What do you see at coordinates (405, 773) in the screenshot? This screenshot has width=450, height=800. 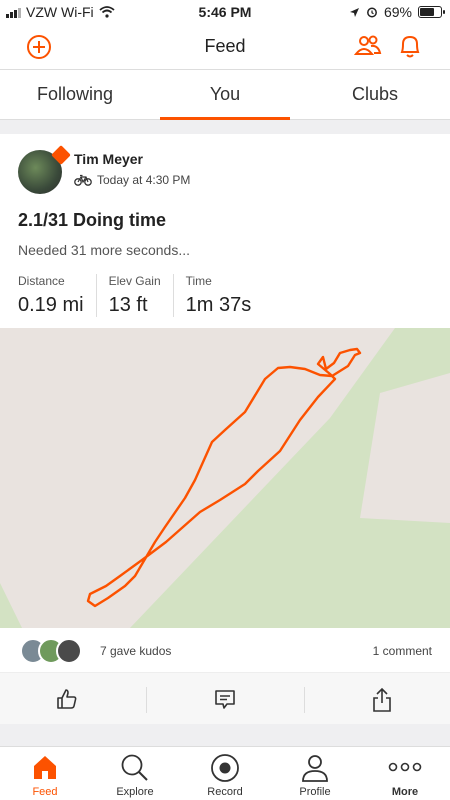 I see `nav-more: More` at bounding box center [405, 773].